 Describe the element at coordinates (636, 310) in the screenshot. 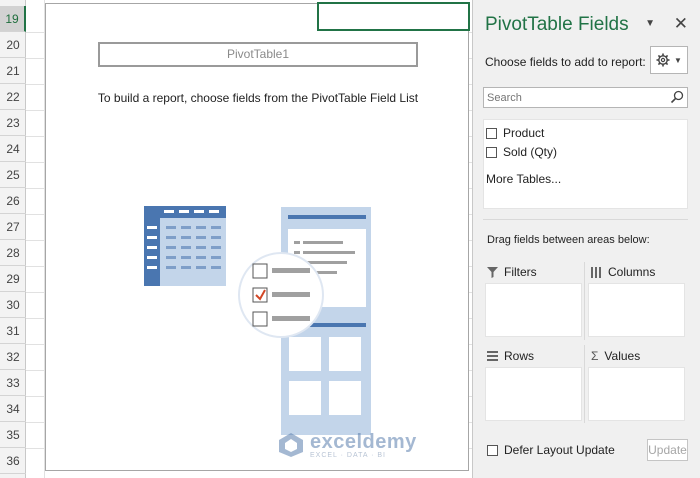

I see `columns-drop-area` at that location.